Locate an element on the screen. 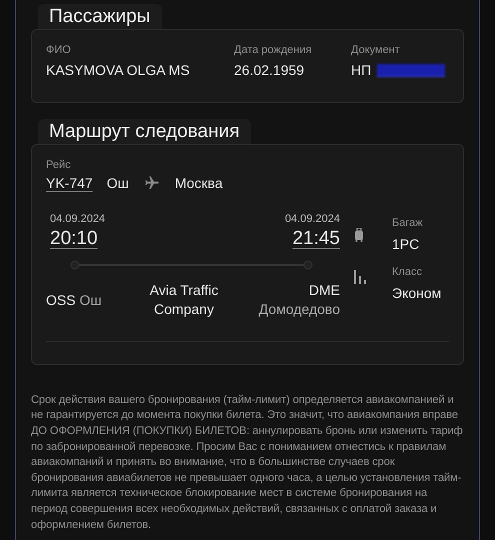 This screenshot has height=540, width=495. flight-number: YK-747 is located at coordinates (69, 183).